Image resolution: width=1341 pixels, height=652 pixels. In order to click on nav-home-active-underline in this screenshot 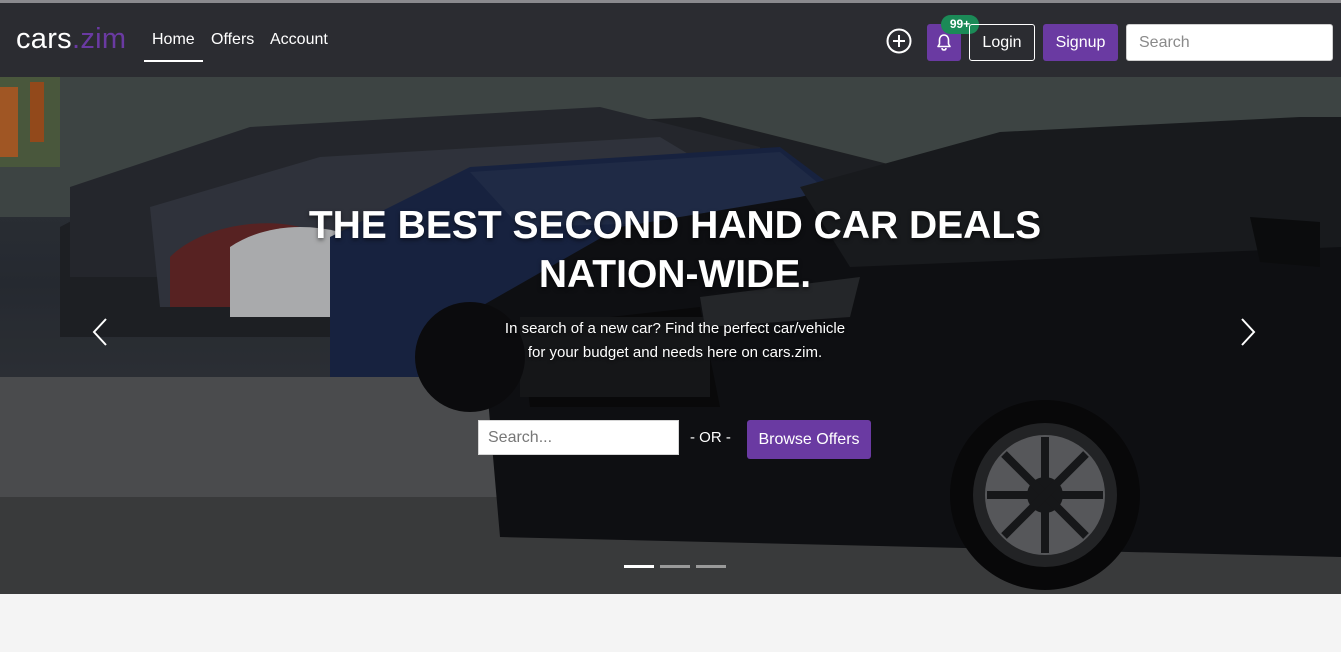, I will do `click(173, 61)`.